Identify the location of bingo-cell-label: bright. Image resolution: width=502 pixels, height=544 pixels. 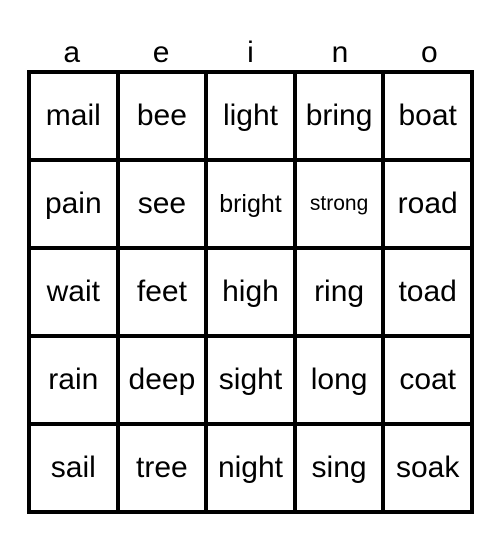
(250, 203).